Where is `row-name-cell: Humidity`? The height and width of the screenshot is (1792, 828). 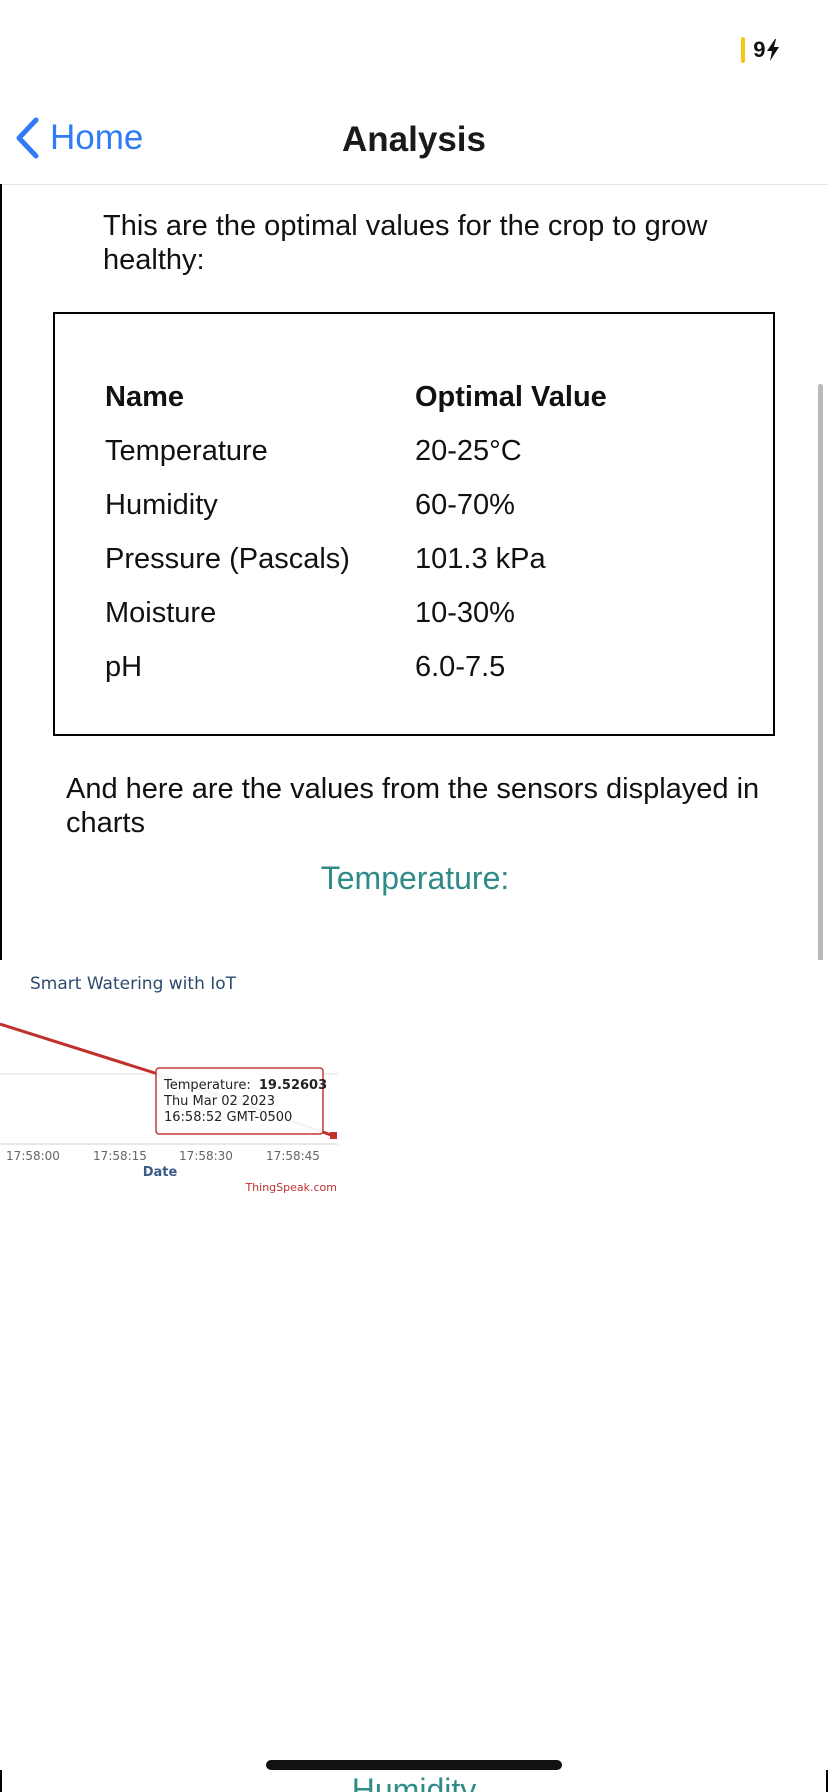 row-name-cell: Humidity is located at coordinates (161, 504).